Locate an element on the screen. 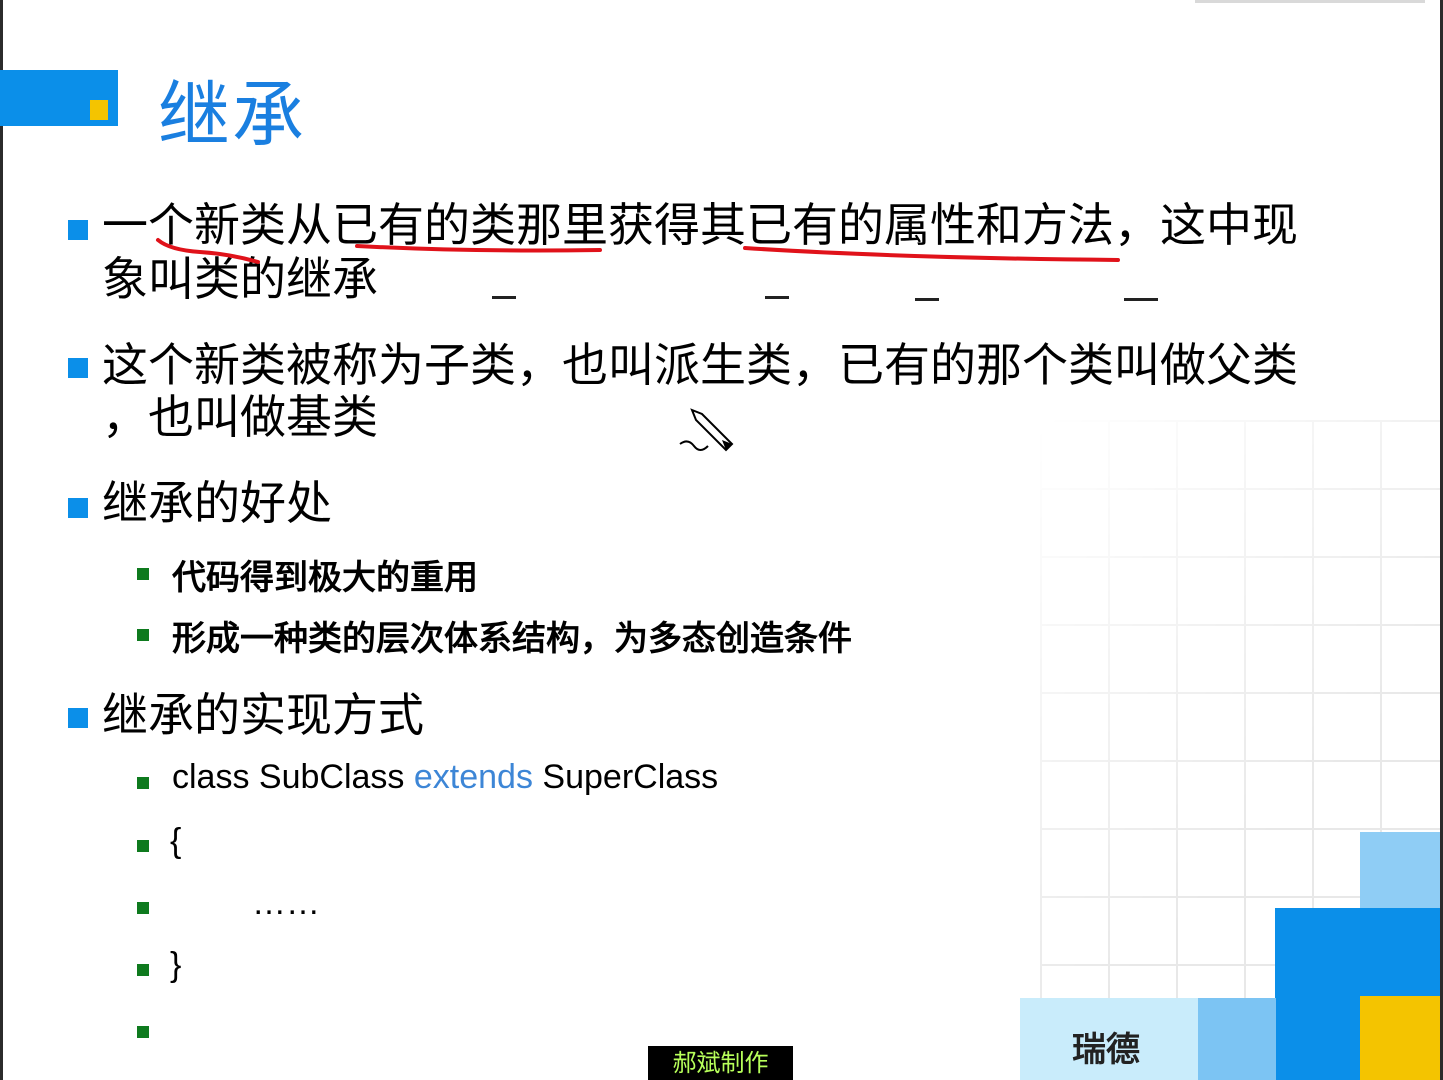 Image resolution: width=1443 pixels, height=1080 pixels. watermark-label: 郝斌制作 is located at coordinates (720, 1063).